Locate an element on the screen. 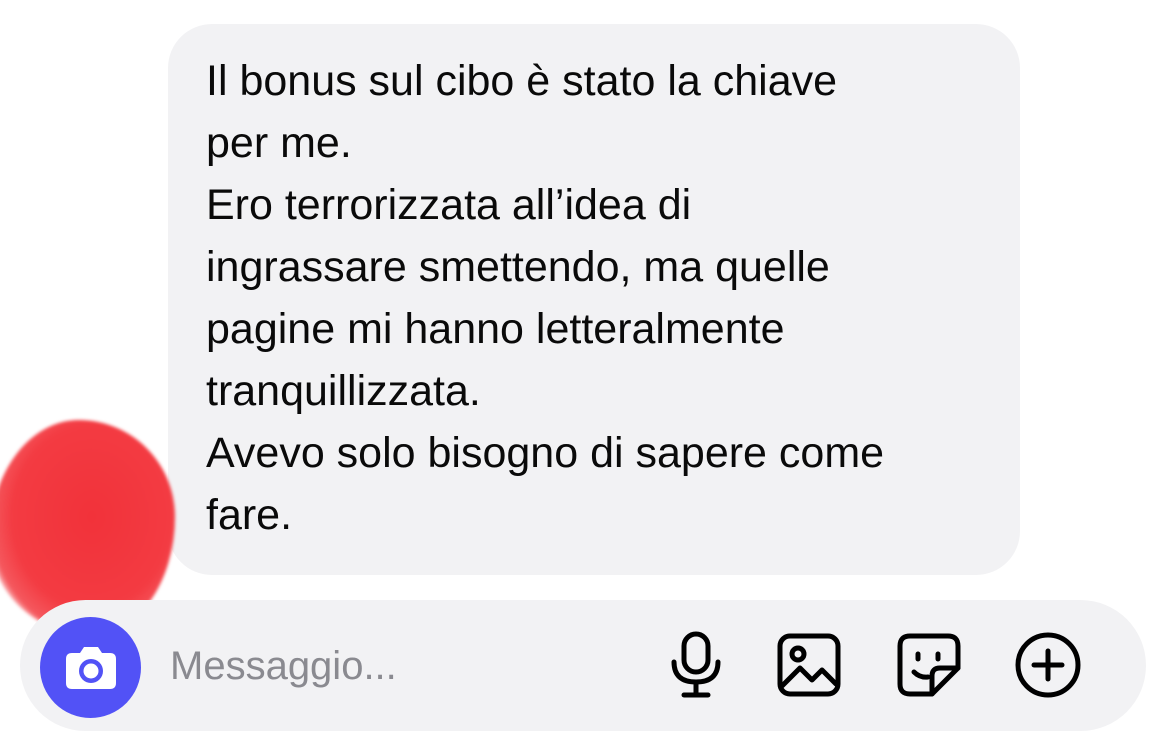 This screenshot has height=739, width=1169. camera-icon is located at coordinates (90, 667).